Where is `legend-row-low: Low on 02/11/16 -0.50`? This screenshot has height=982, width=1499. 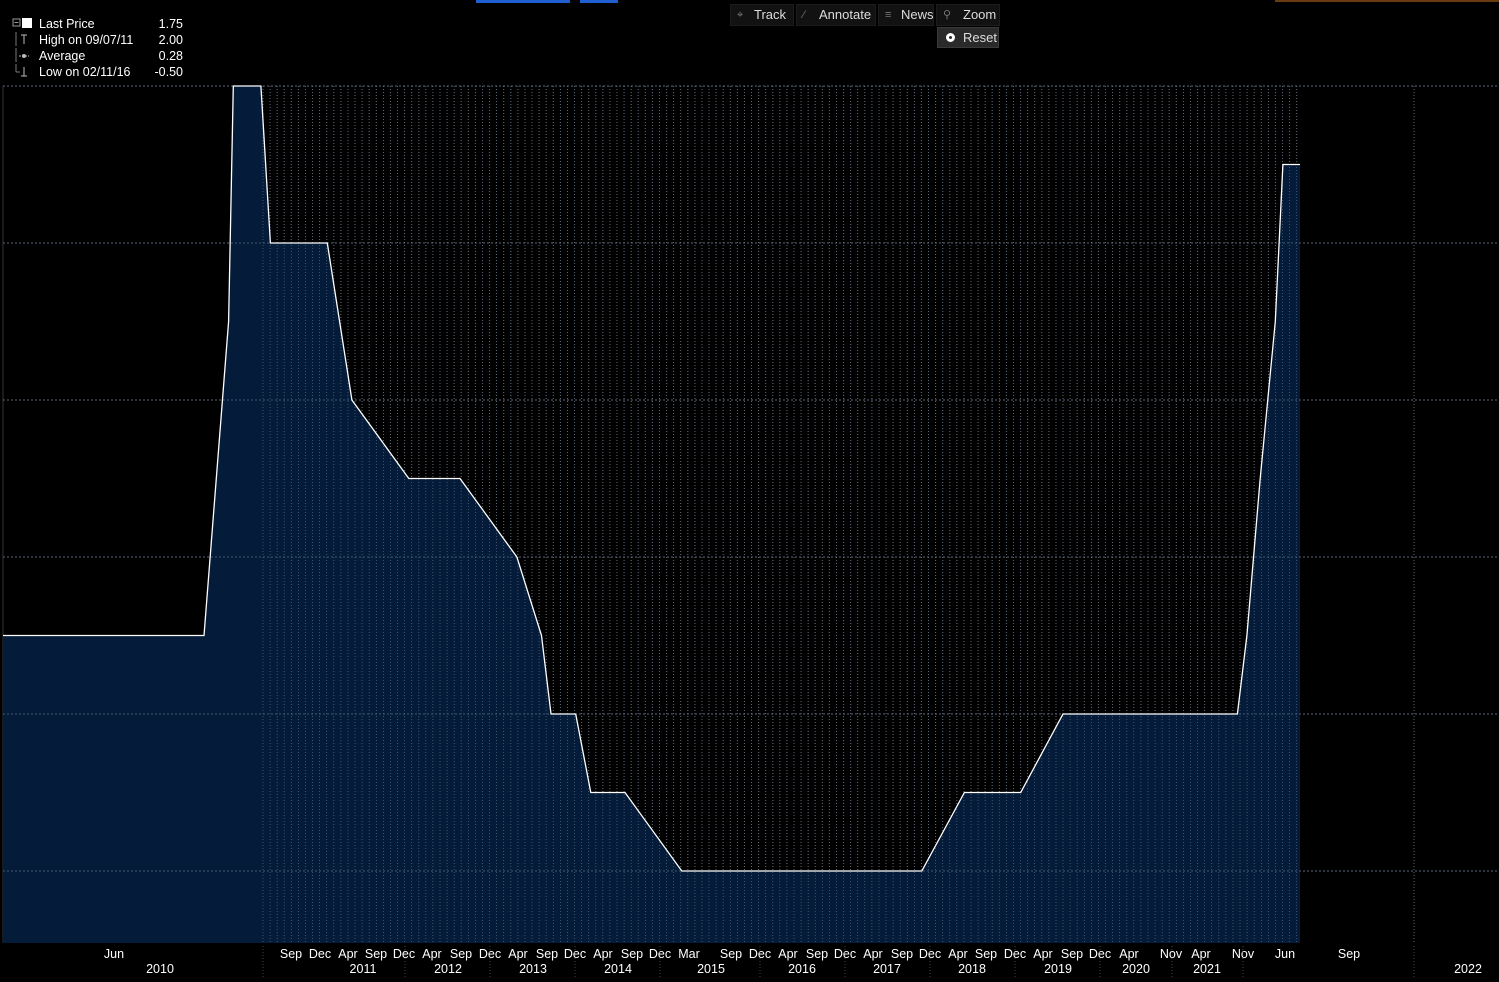
legend-row-low: Low on 02/11/16 -0.50 is located at coordinates (97, 72).